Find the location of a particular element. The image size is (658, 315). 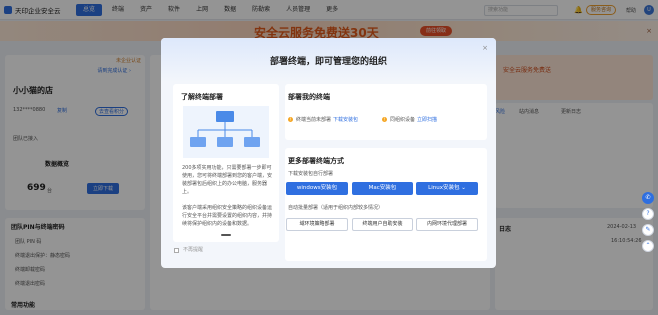

more-methods-title: 更多部署终端方式 is located at coordinates (316, 161).